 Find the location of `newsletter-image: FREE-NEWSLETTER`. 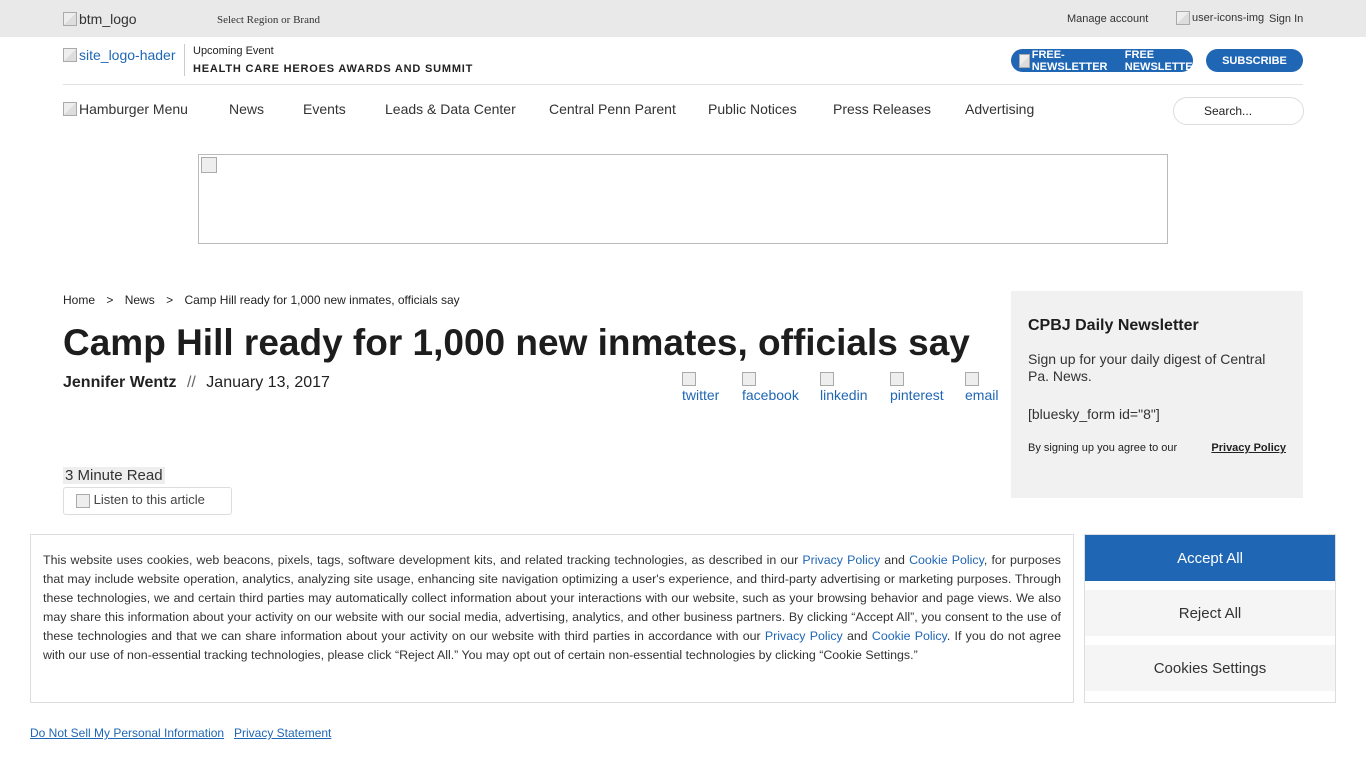

newsletter-image: FREE-NEWSLETTER is located at coordinates (1065, 61).